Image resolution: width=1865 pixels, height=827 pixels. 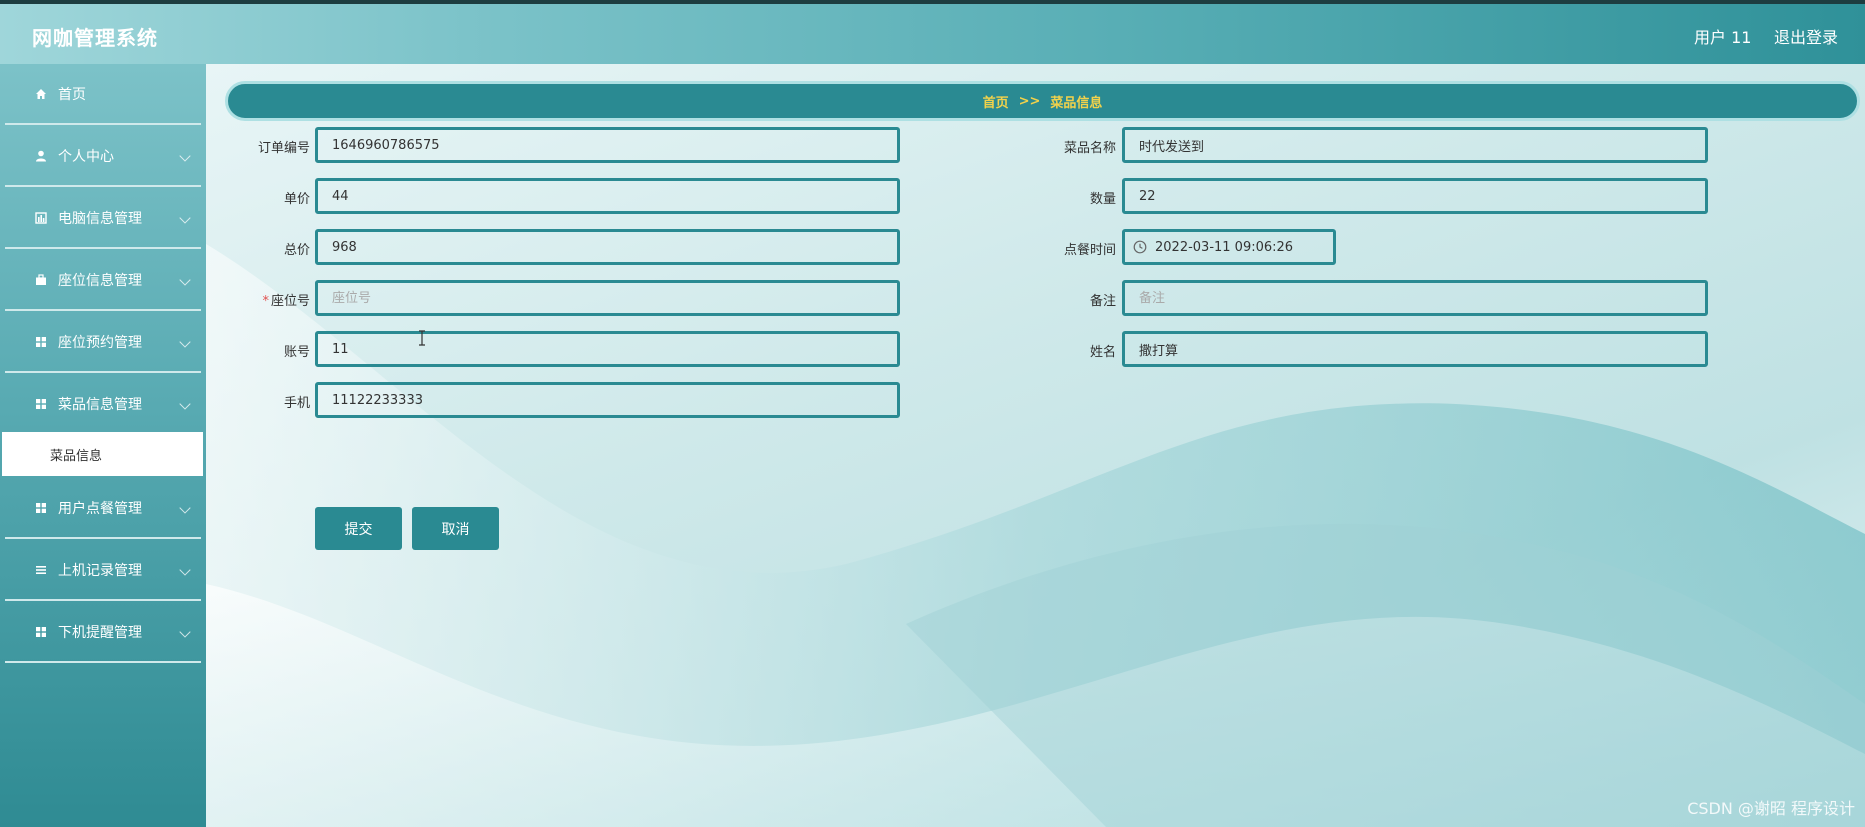 I want to click on sidebar-item-label: 菜品信息管理, so click(x=100, y=404).